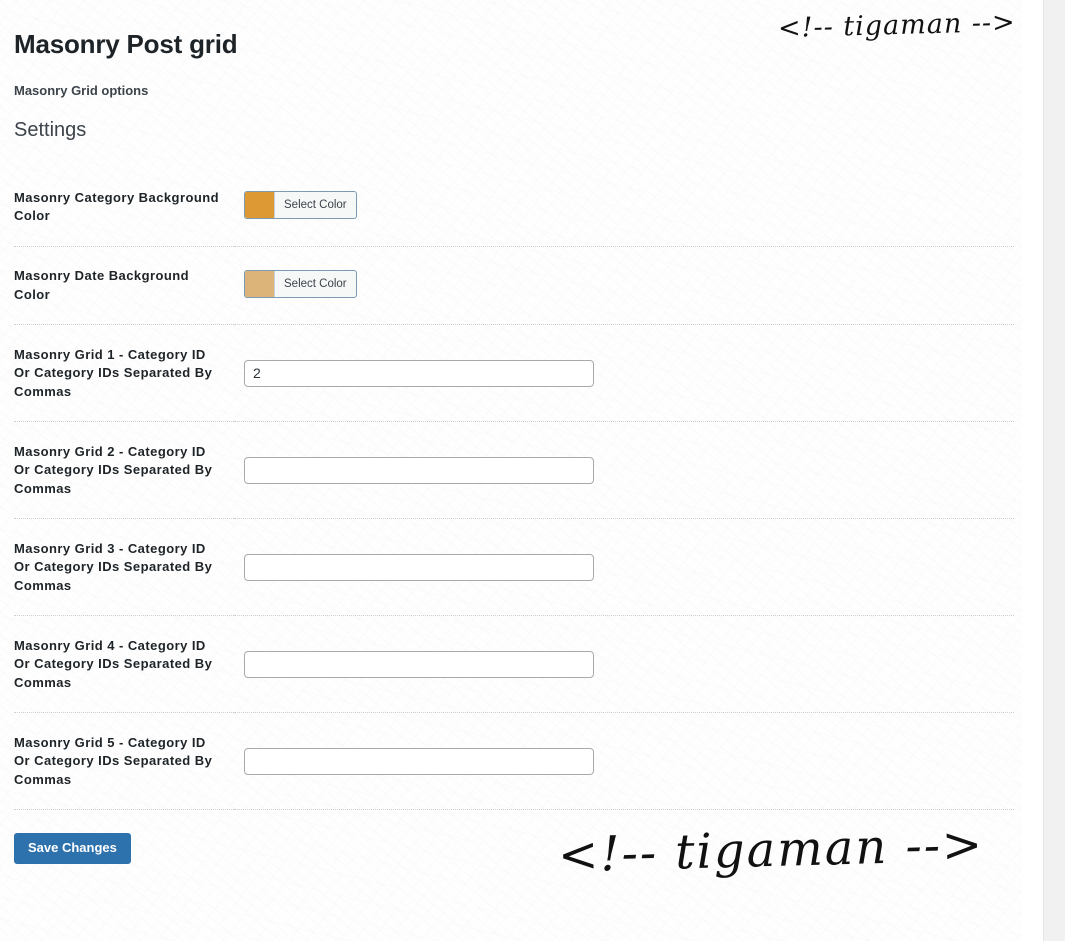  What do you see at coordinates (419, 470) in the screenshot?
I see `masonry-grid-2-input` at bounding box center [419, 470].